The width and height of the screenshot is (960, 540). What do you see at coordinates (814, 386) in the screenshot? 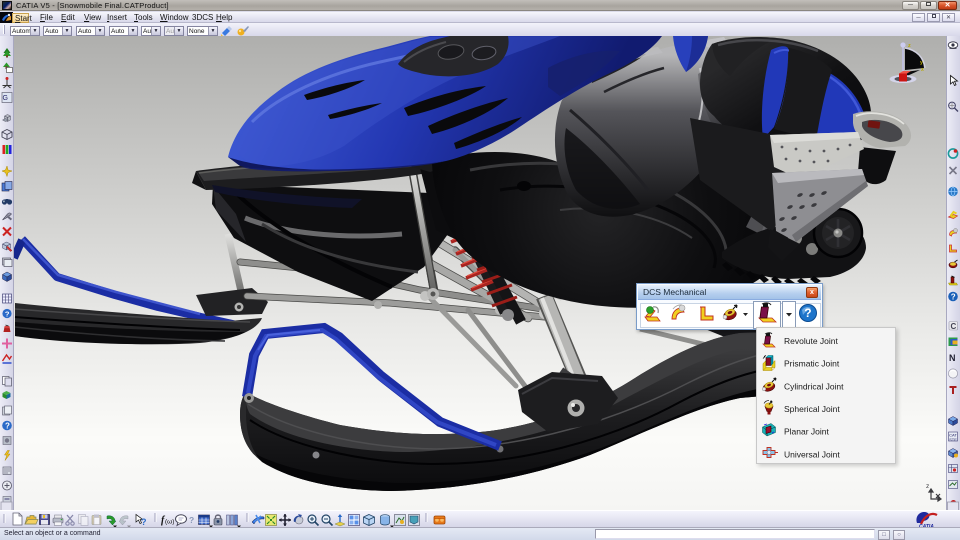
I see `svg-text: Cylindrical Joint` at bounding box center [814, 386].